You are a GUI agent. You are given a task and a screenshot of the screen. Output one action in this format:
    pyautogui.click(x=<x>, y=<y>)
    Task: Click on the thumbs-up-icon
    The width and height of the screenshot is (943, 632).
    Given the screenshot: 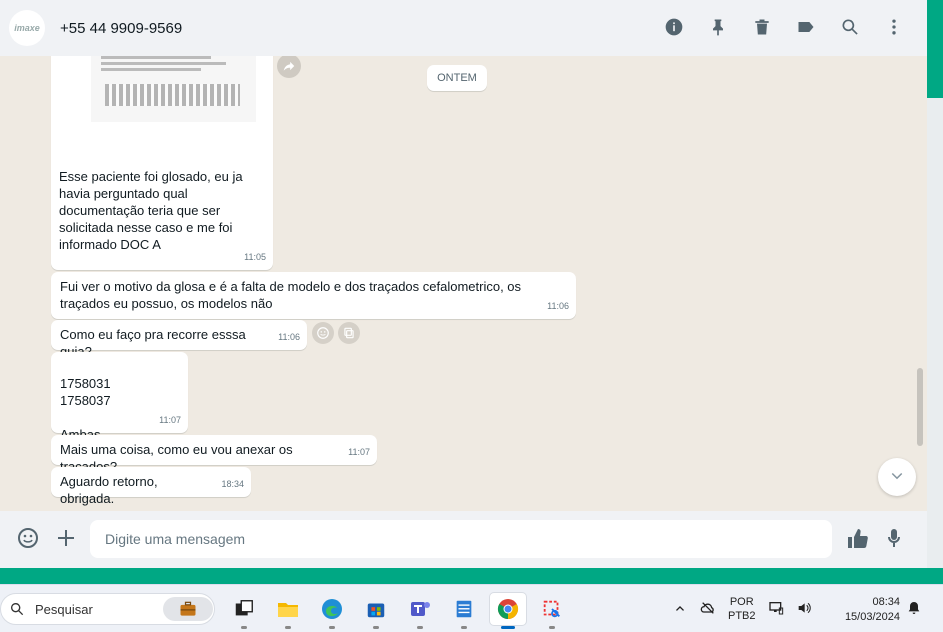 What is the action you would take?
    pyautogui.click(x=858, y=541)
    